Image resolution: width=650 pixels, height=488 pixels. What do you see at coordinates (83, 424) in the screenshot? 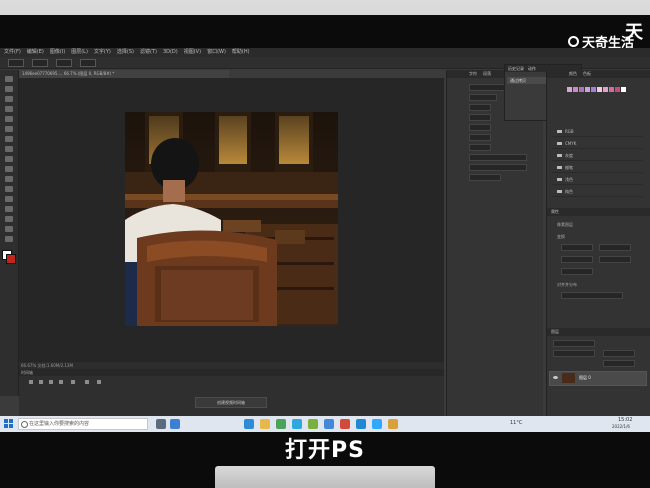
I see `taskbar-search: 在这里输入你要搜索的内容` at bounding box center [83, 424].